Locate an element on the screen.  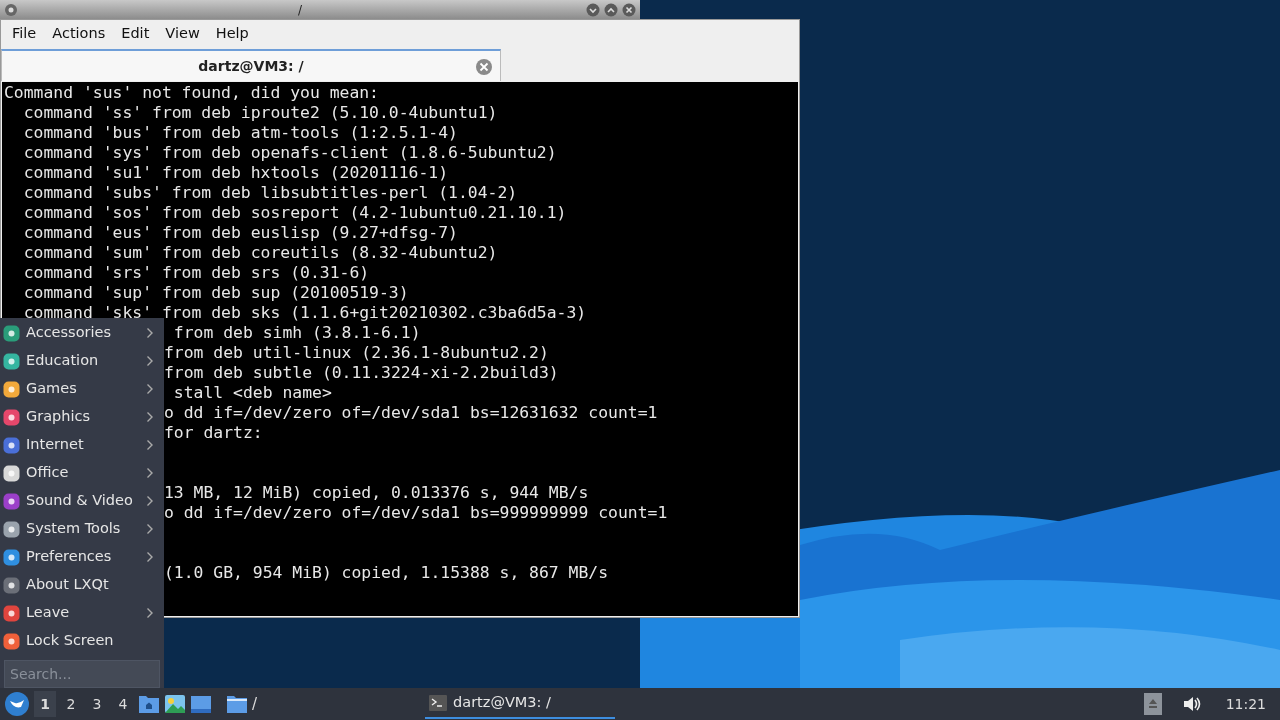
task-label: / is located at coordinates (255, 704).